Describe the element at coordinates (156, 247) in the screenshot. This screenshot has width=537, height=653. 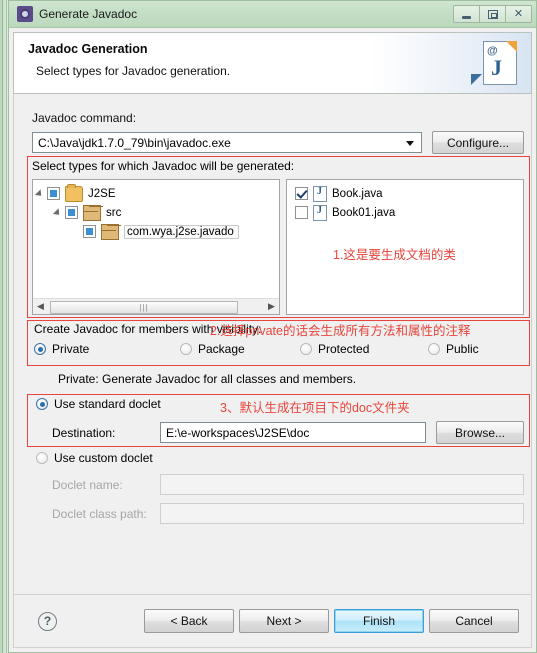
I see `types-tree-pane: J2SE src com.wya.j2se.javado ◀ ||| ▶` at that location.